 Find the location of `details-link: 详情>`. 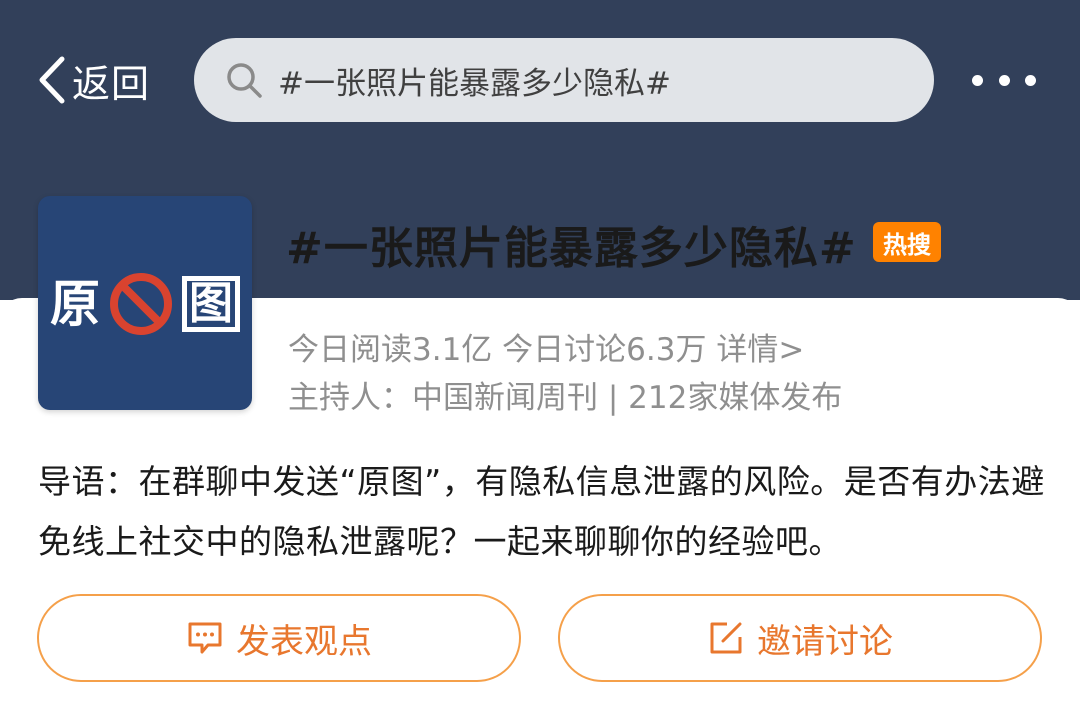

details-link: 详情> is located at coordinates (760, 350).